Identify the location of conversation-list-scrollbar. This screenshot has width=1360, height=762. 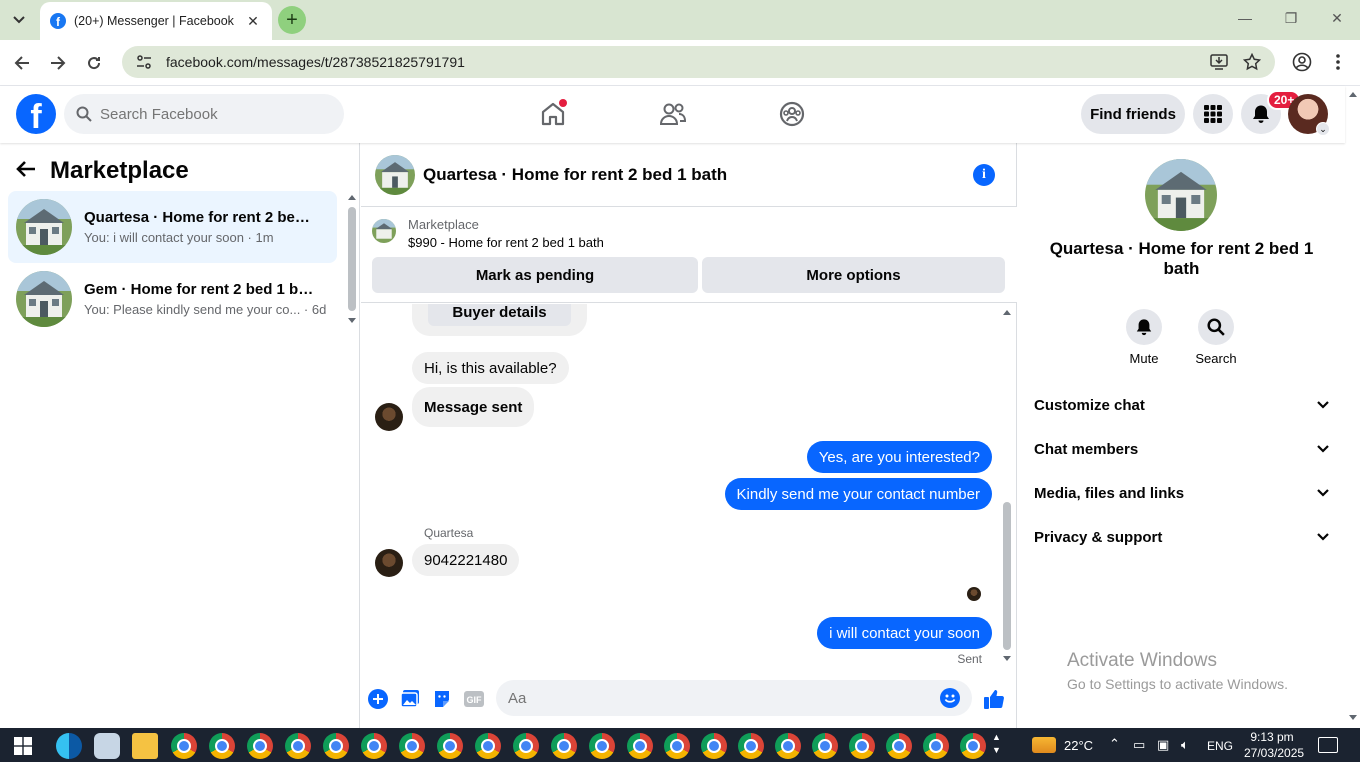
(351, 258).